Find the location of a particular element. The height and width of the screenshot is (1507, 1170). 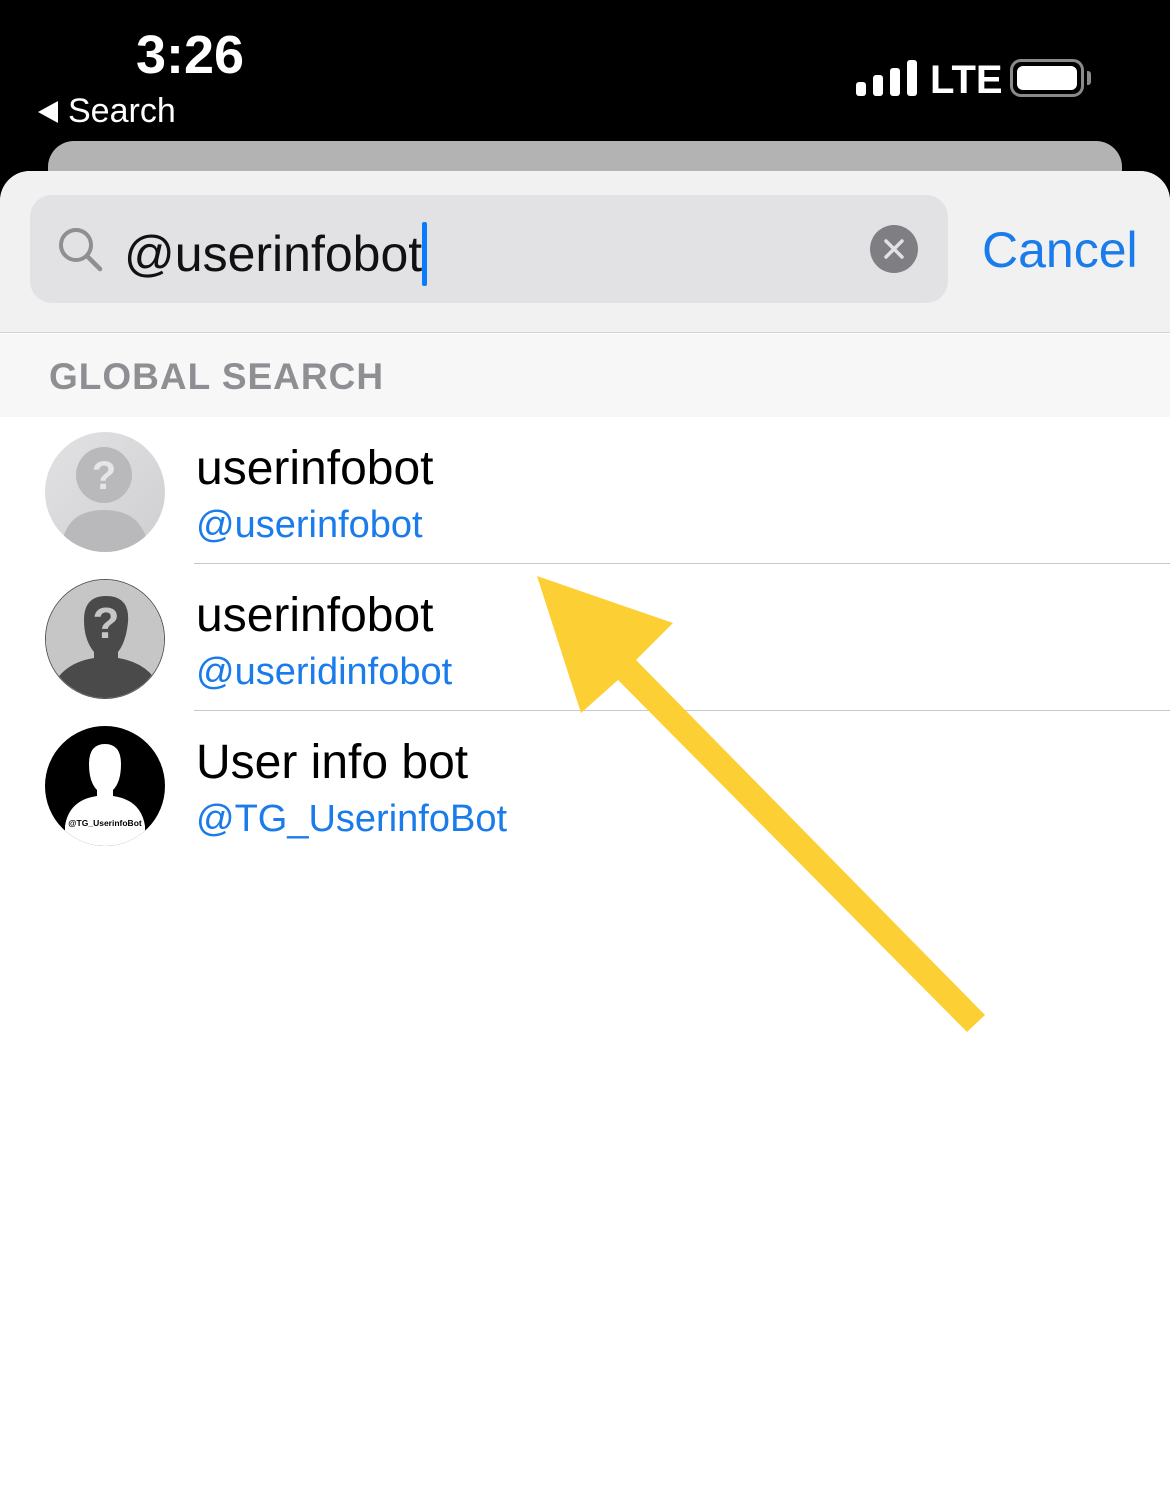

user-silhouette-icon: @TG_UserinfoBot is located at coordinates (105, 786).